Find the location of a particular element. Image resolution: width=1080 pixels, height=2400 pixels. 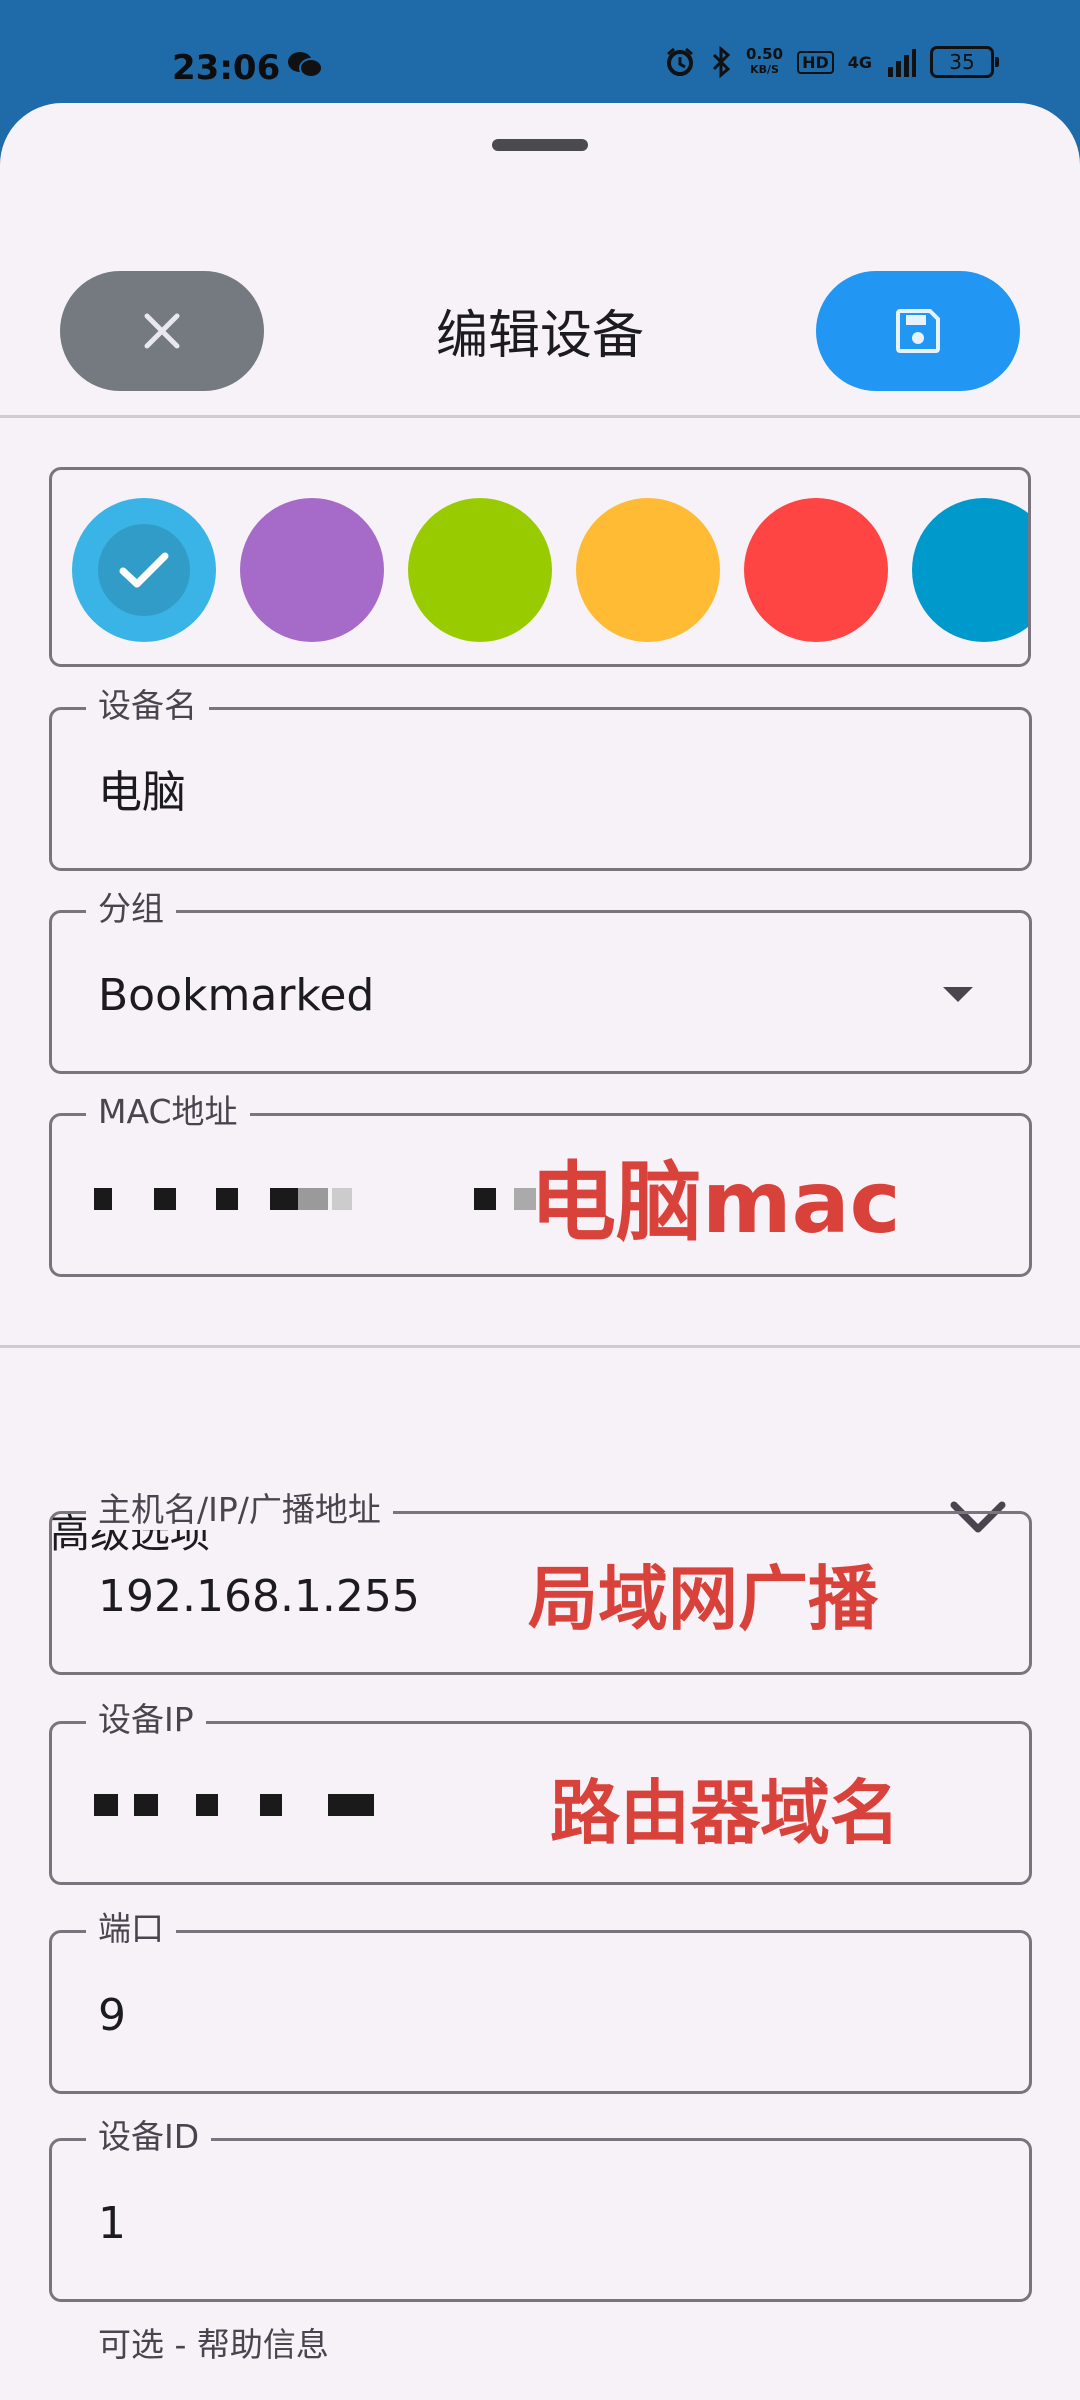

status-time: 23:06 is located at coordinates (226, 68).